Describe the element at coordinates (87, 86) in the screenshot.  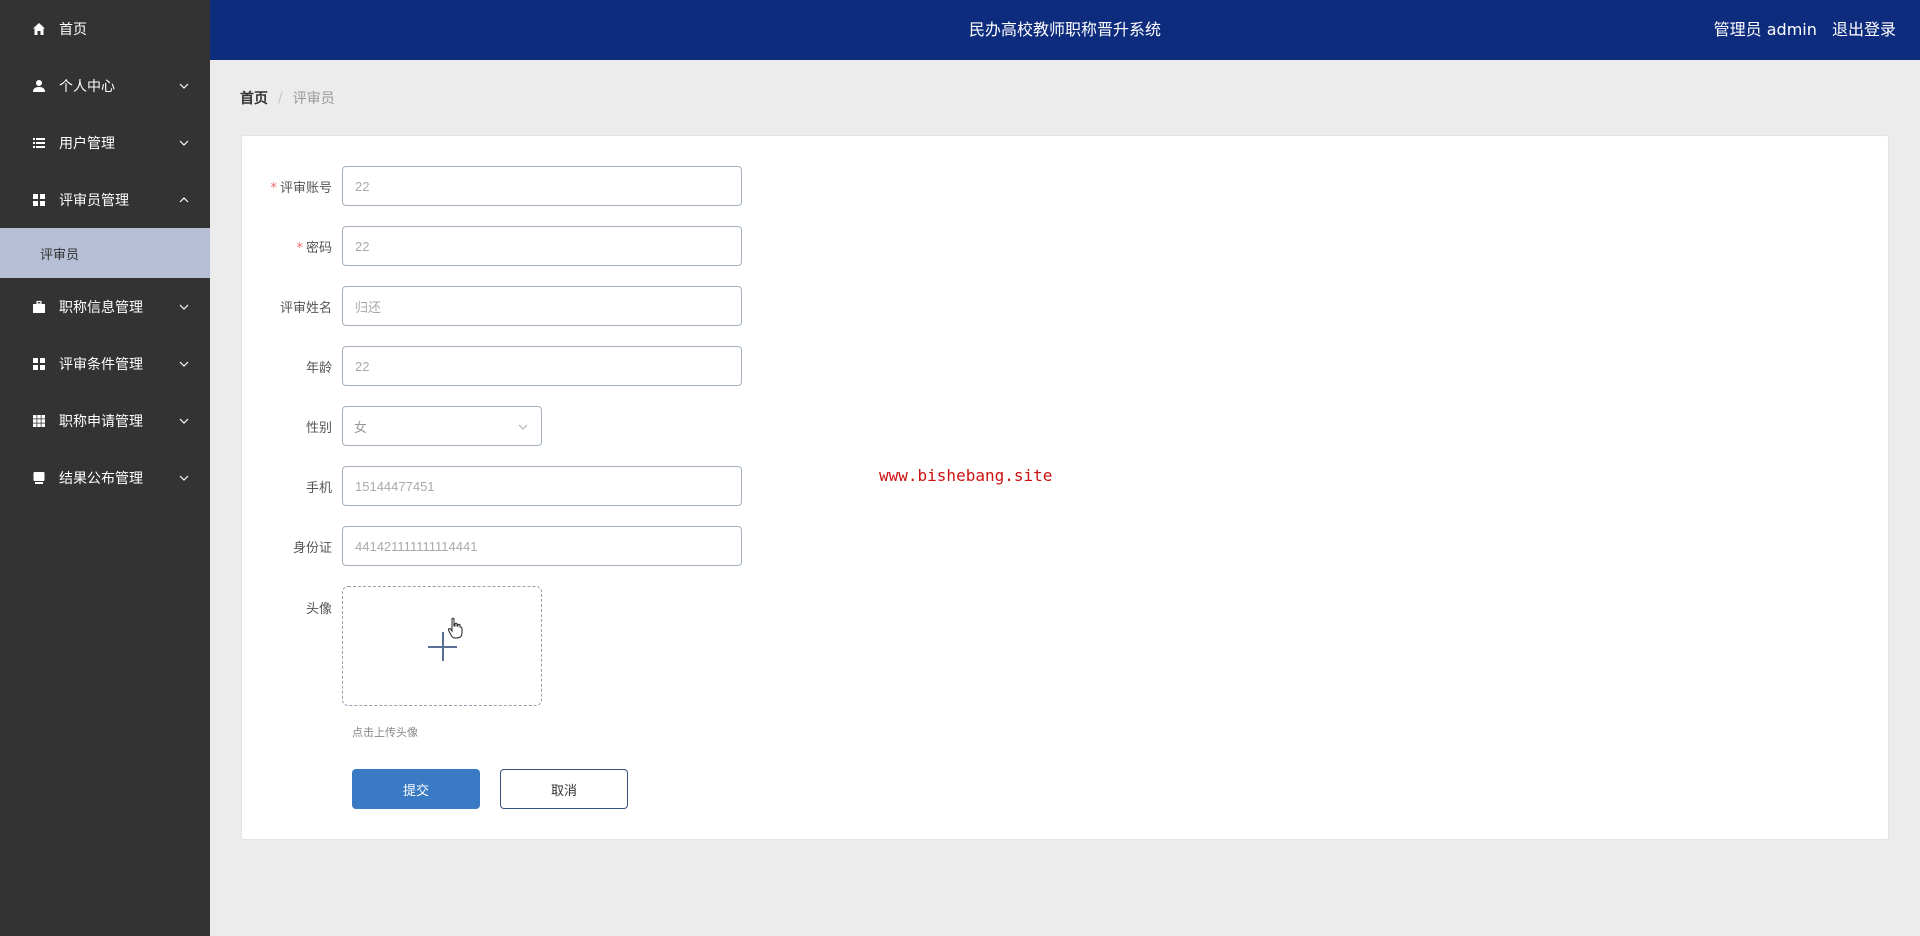
I see `sidebar-item-label: 个人中心` at that location.